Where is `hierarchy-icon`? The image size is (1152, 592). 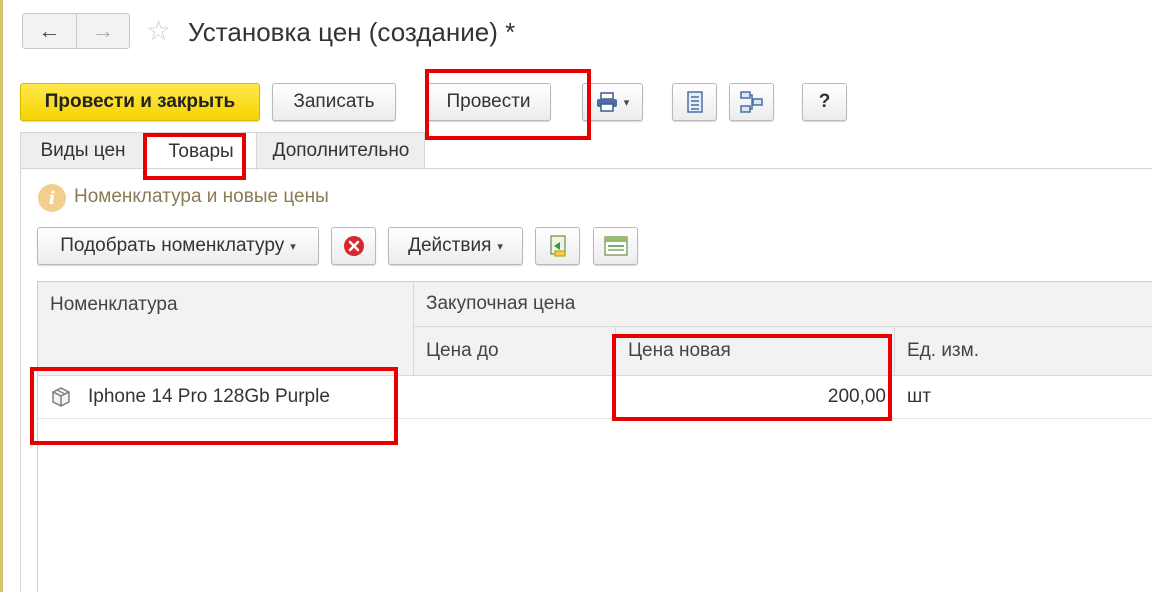
hierarchy-icon is located at coordinates (751, 102).